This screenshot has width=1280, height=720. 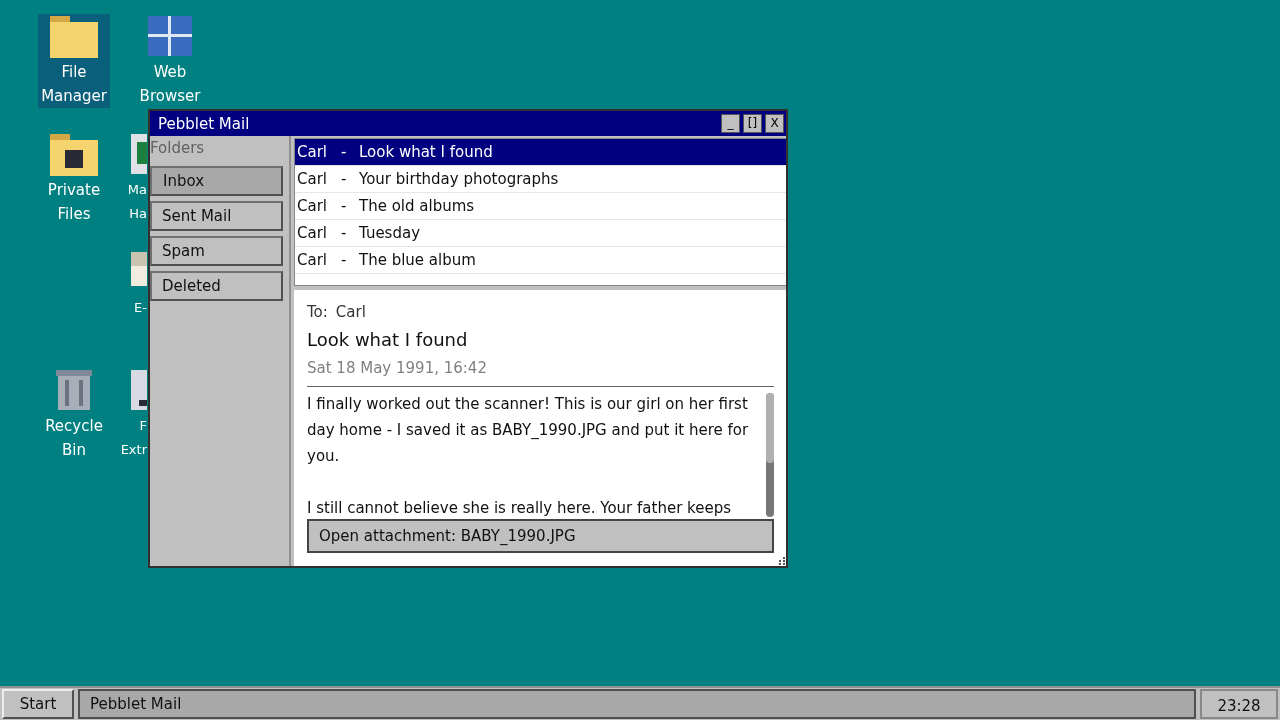 I want to click on message-row: Carl - Your birthday photographs, so click(x=540, y=179).